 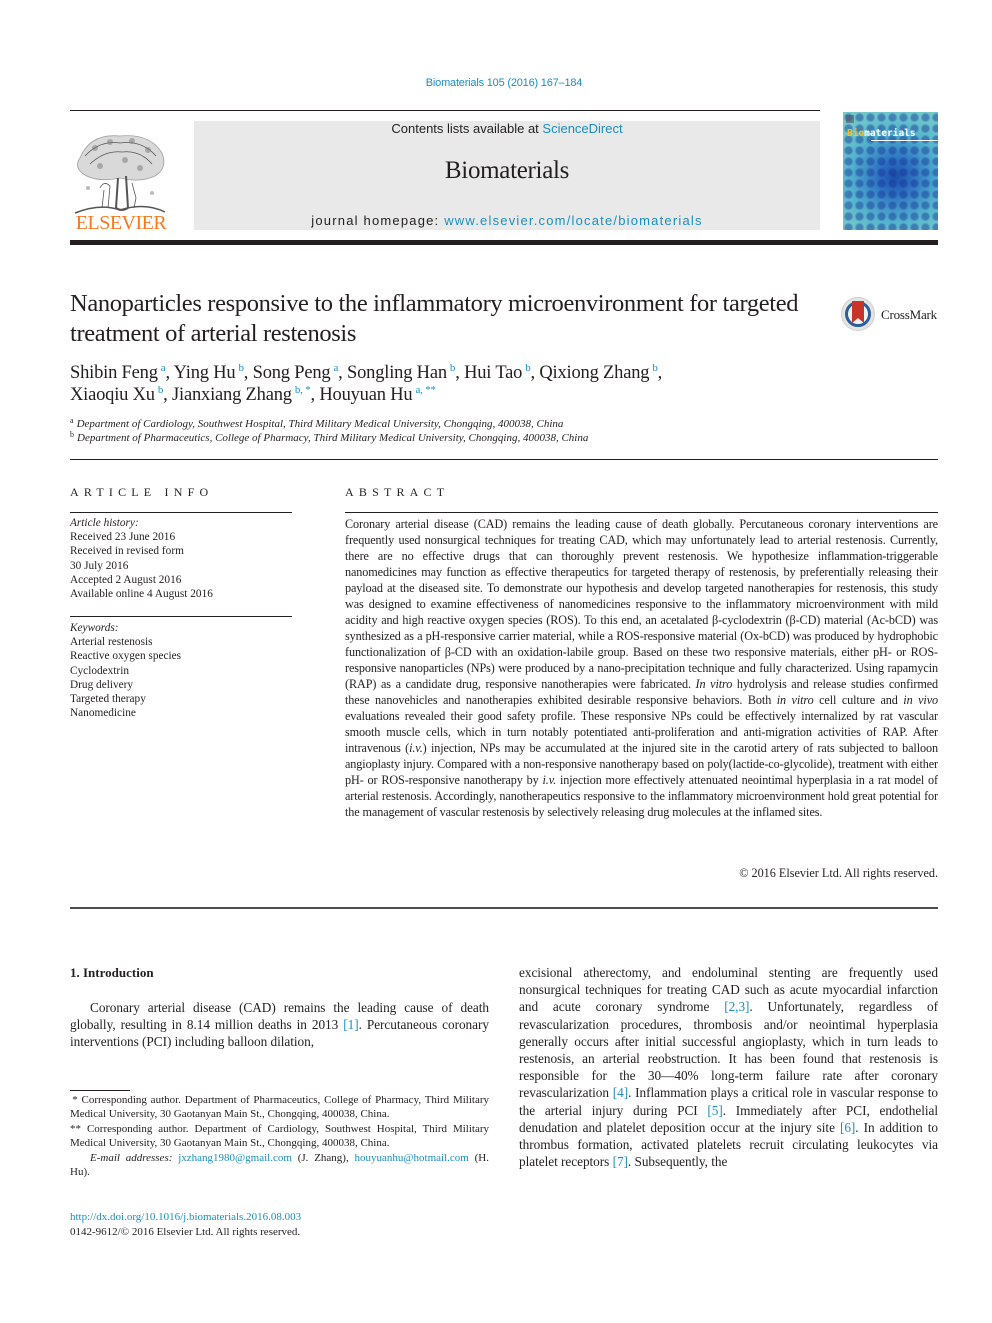 What do you see at coordinates (126, 579) in the screenshot?
I see `history-item: Accepted 2 August 2016` at bounding box center [126, 579].